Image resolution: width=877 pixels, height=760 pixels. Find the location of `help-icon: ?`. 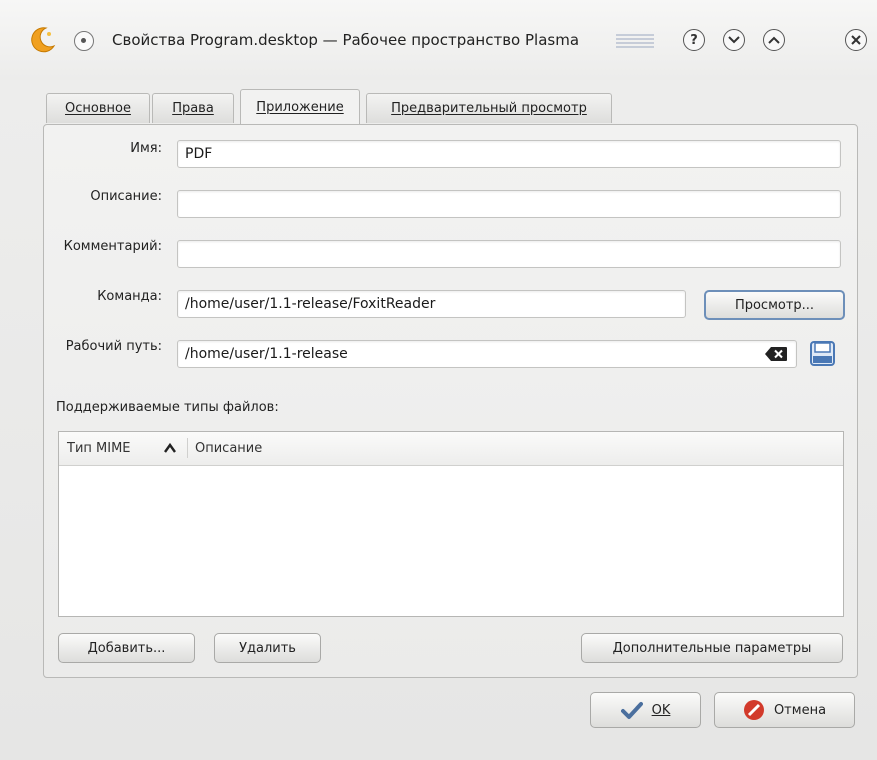

help-icon: ? is located at coordinates (694, 40).